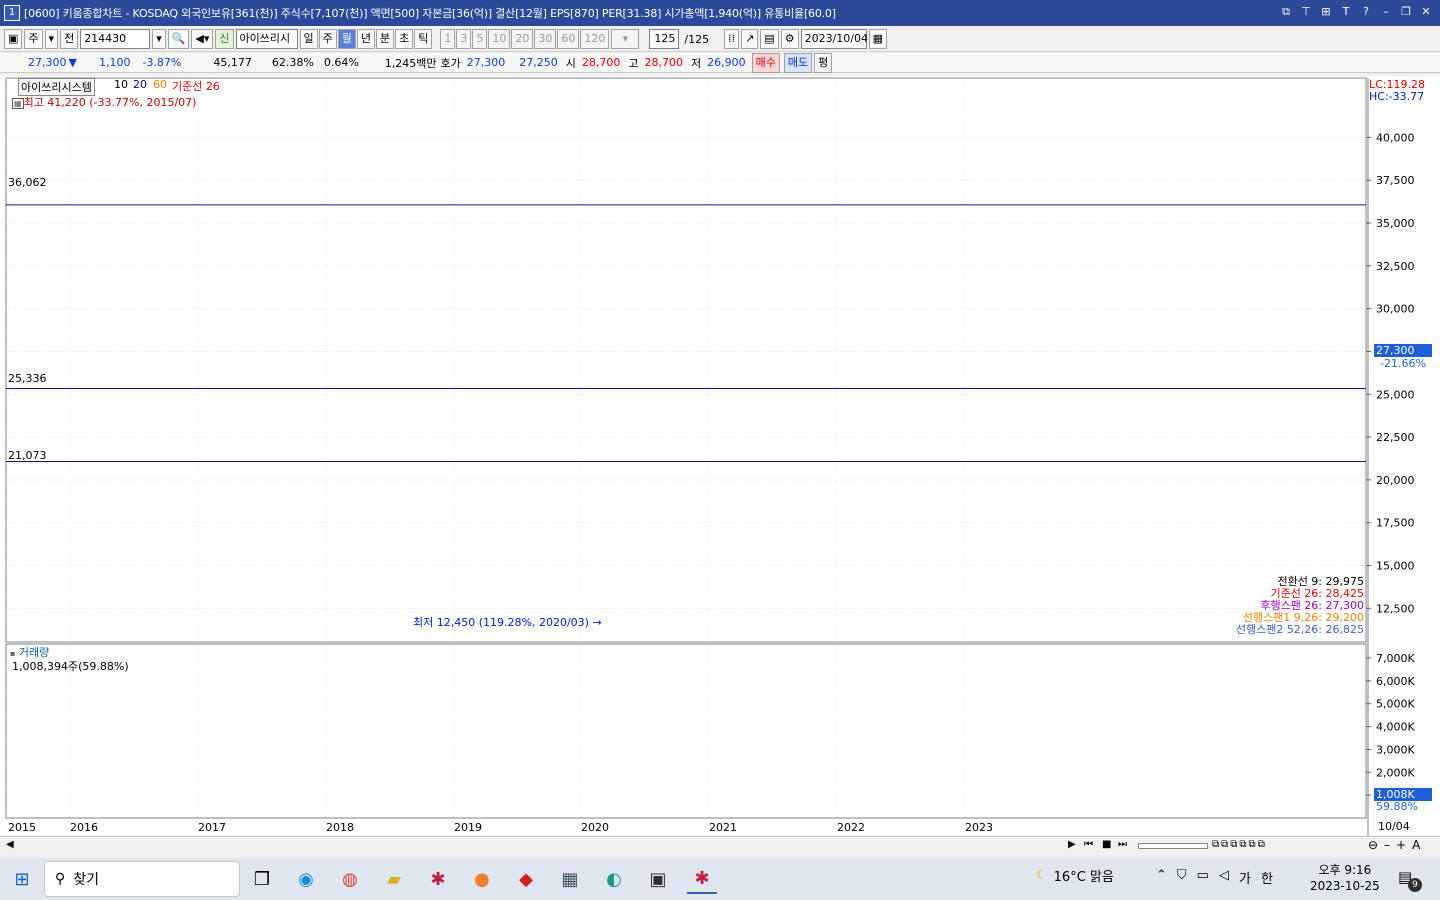  Describe the element at coordinates (750, 39) in the screenshot. I see `draw-tool-icon: ↗` at that location.